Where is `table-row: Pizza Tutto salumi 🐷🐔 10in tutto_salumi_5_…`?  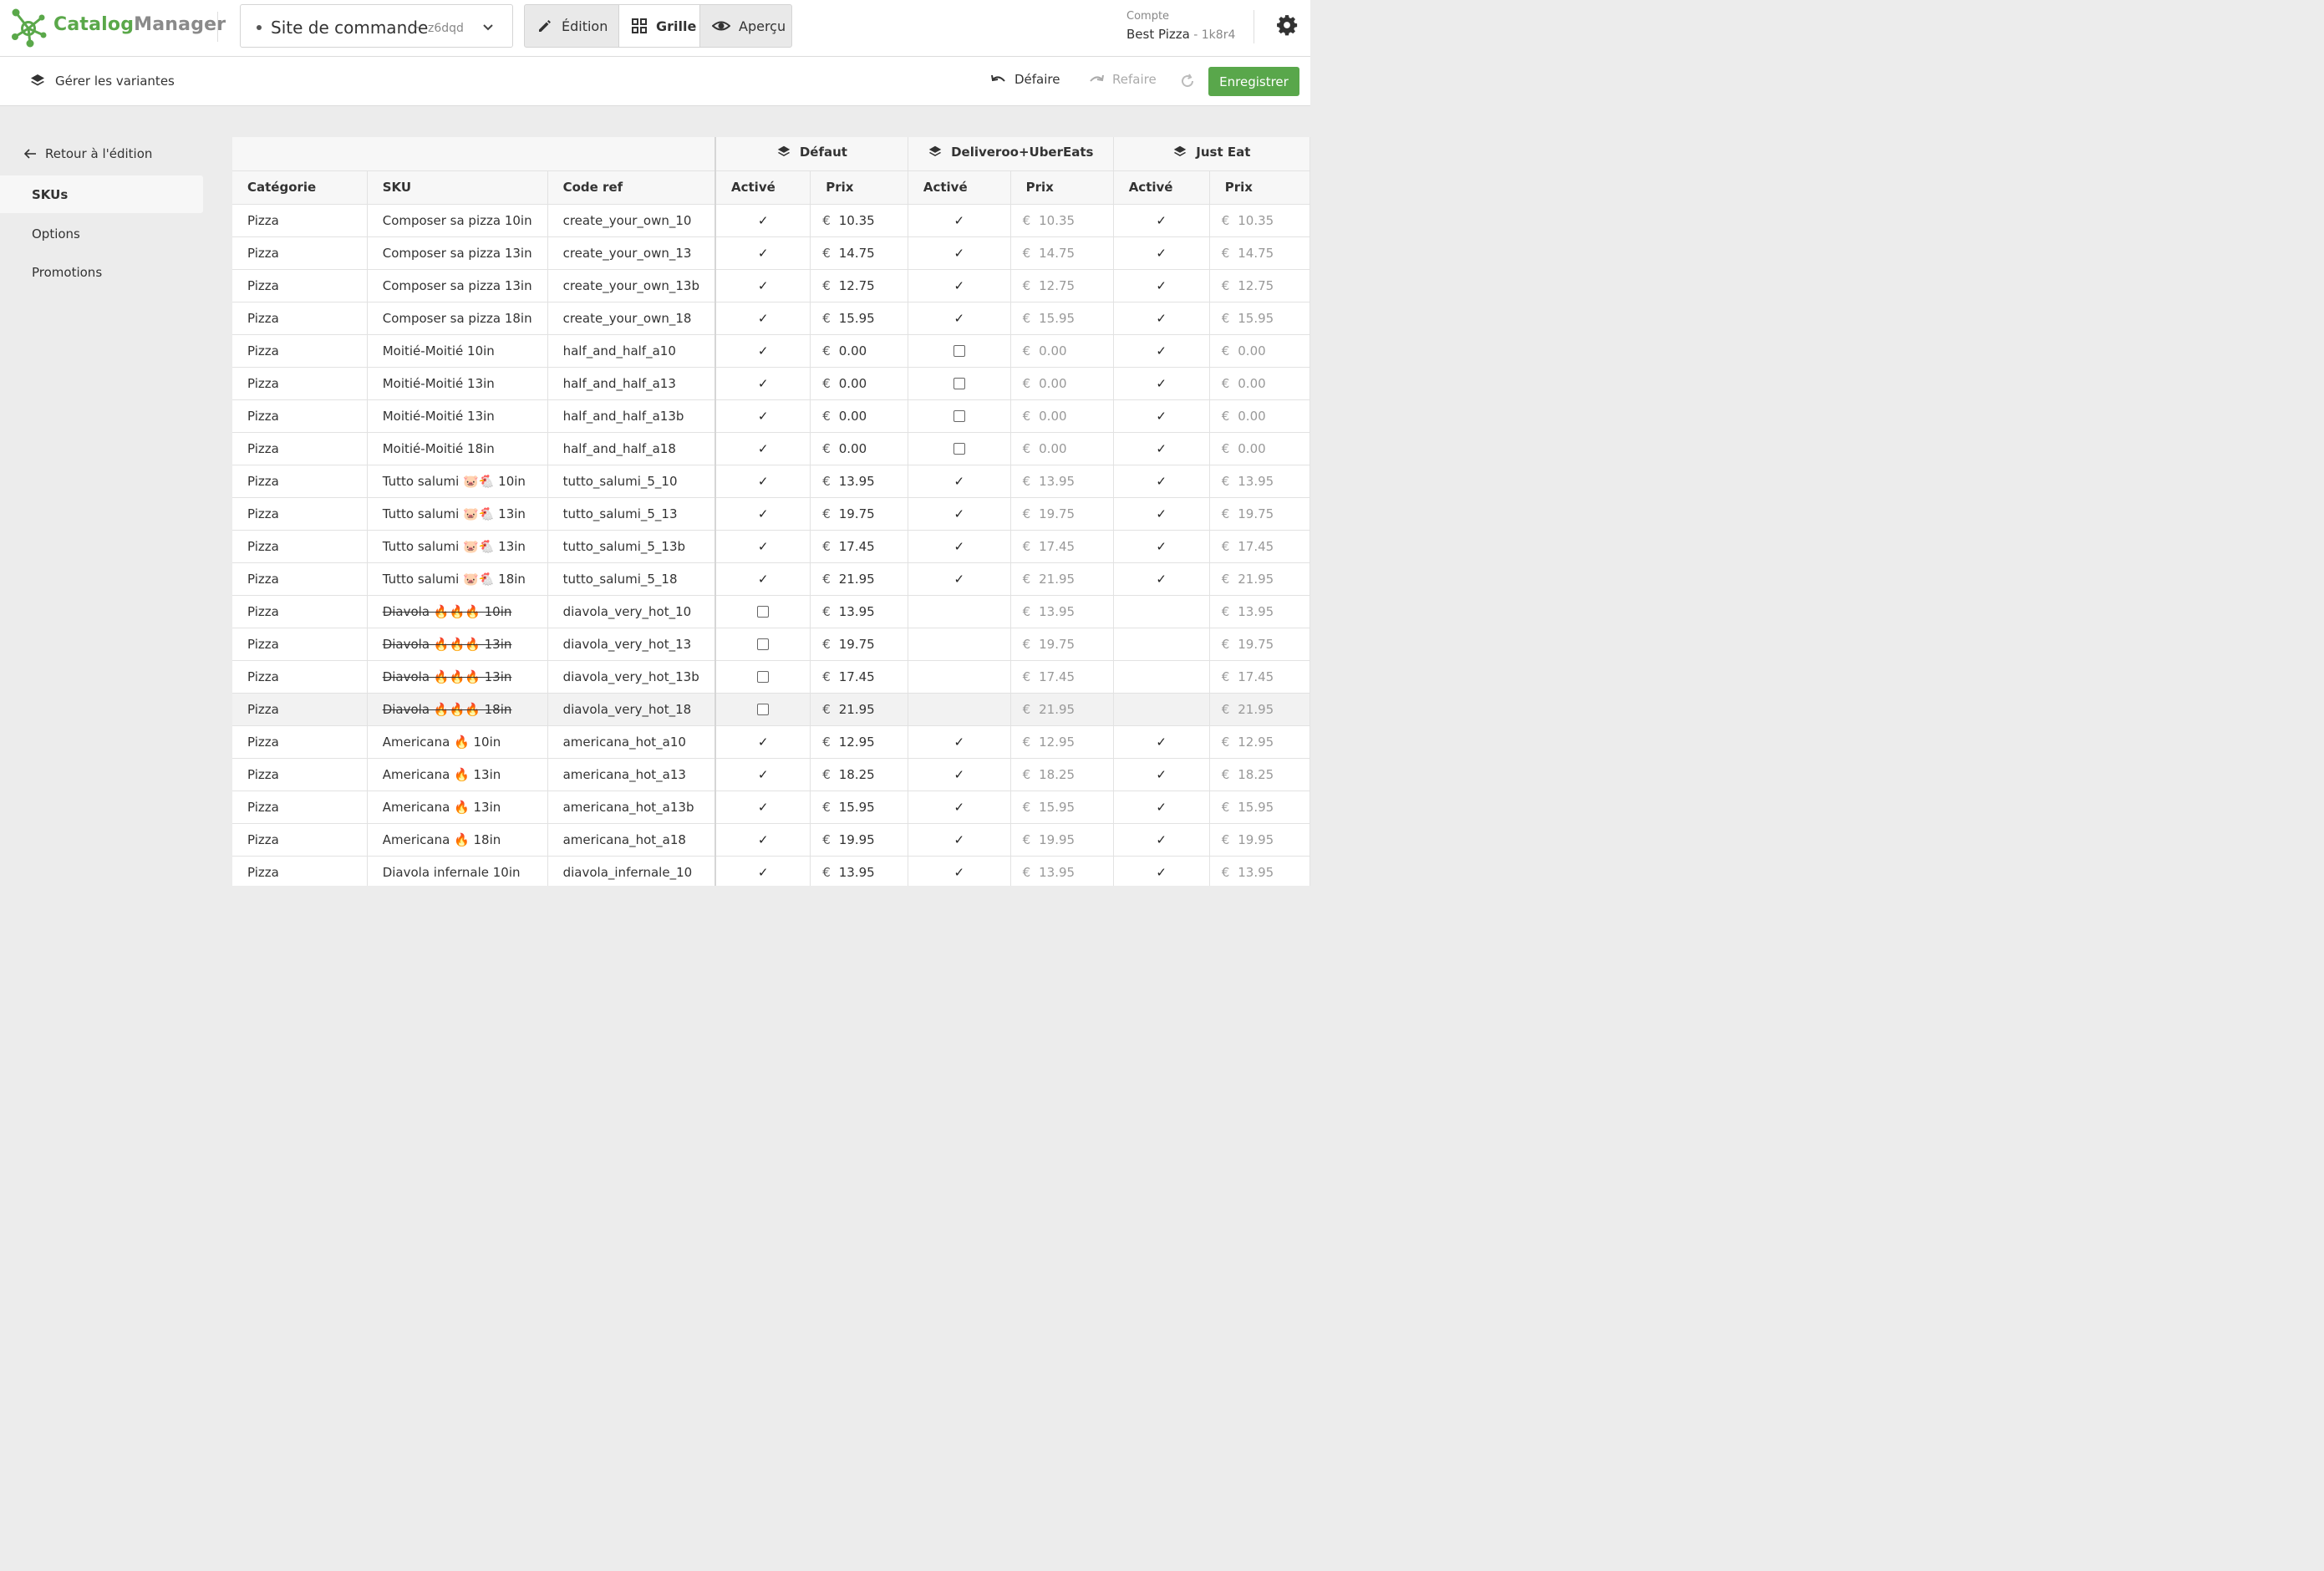 table-row: Pizza Tutto salumi 🐷🐔 10in tutto_salumi_5_… is located at coordinates (771, 482).